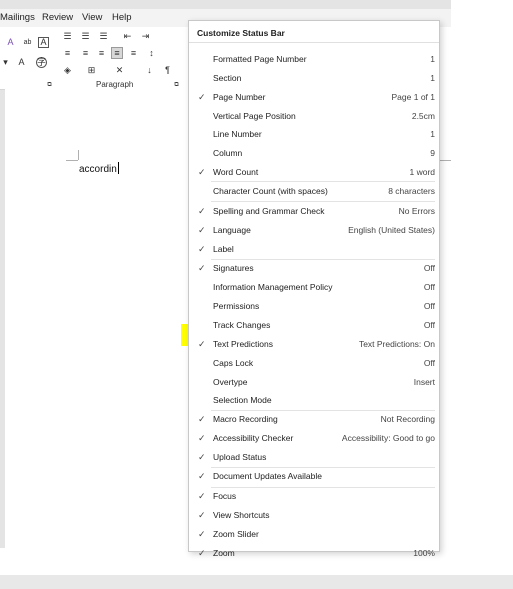 This screenshot has height=589, width=513. What do you see at coordinates (314, 79) in the screenshot?
I see `menu-item-section: Section 1` at bounding box center [314, 79].